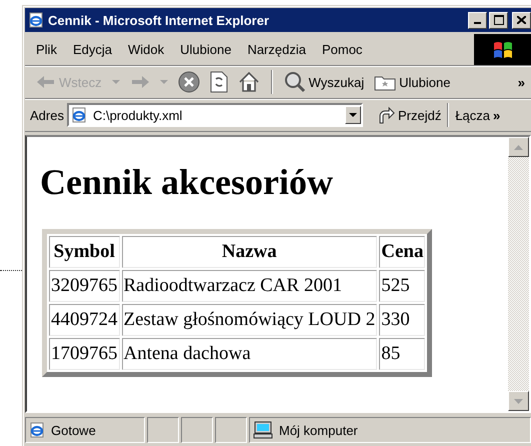  What do you see at coordinates (84, 320) in the screenshot?
I see `table-cell: 4409724` at bounding box center [84, 320].